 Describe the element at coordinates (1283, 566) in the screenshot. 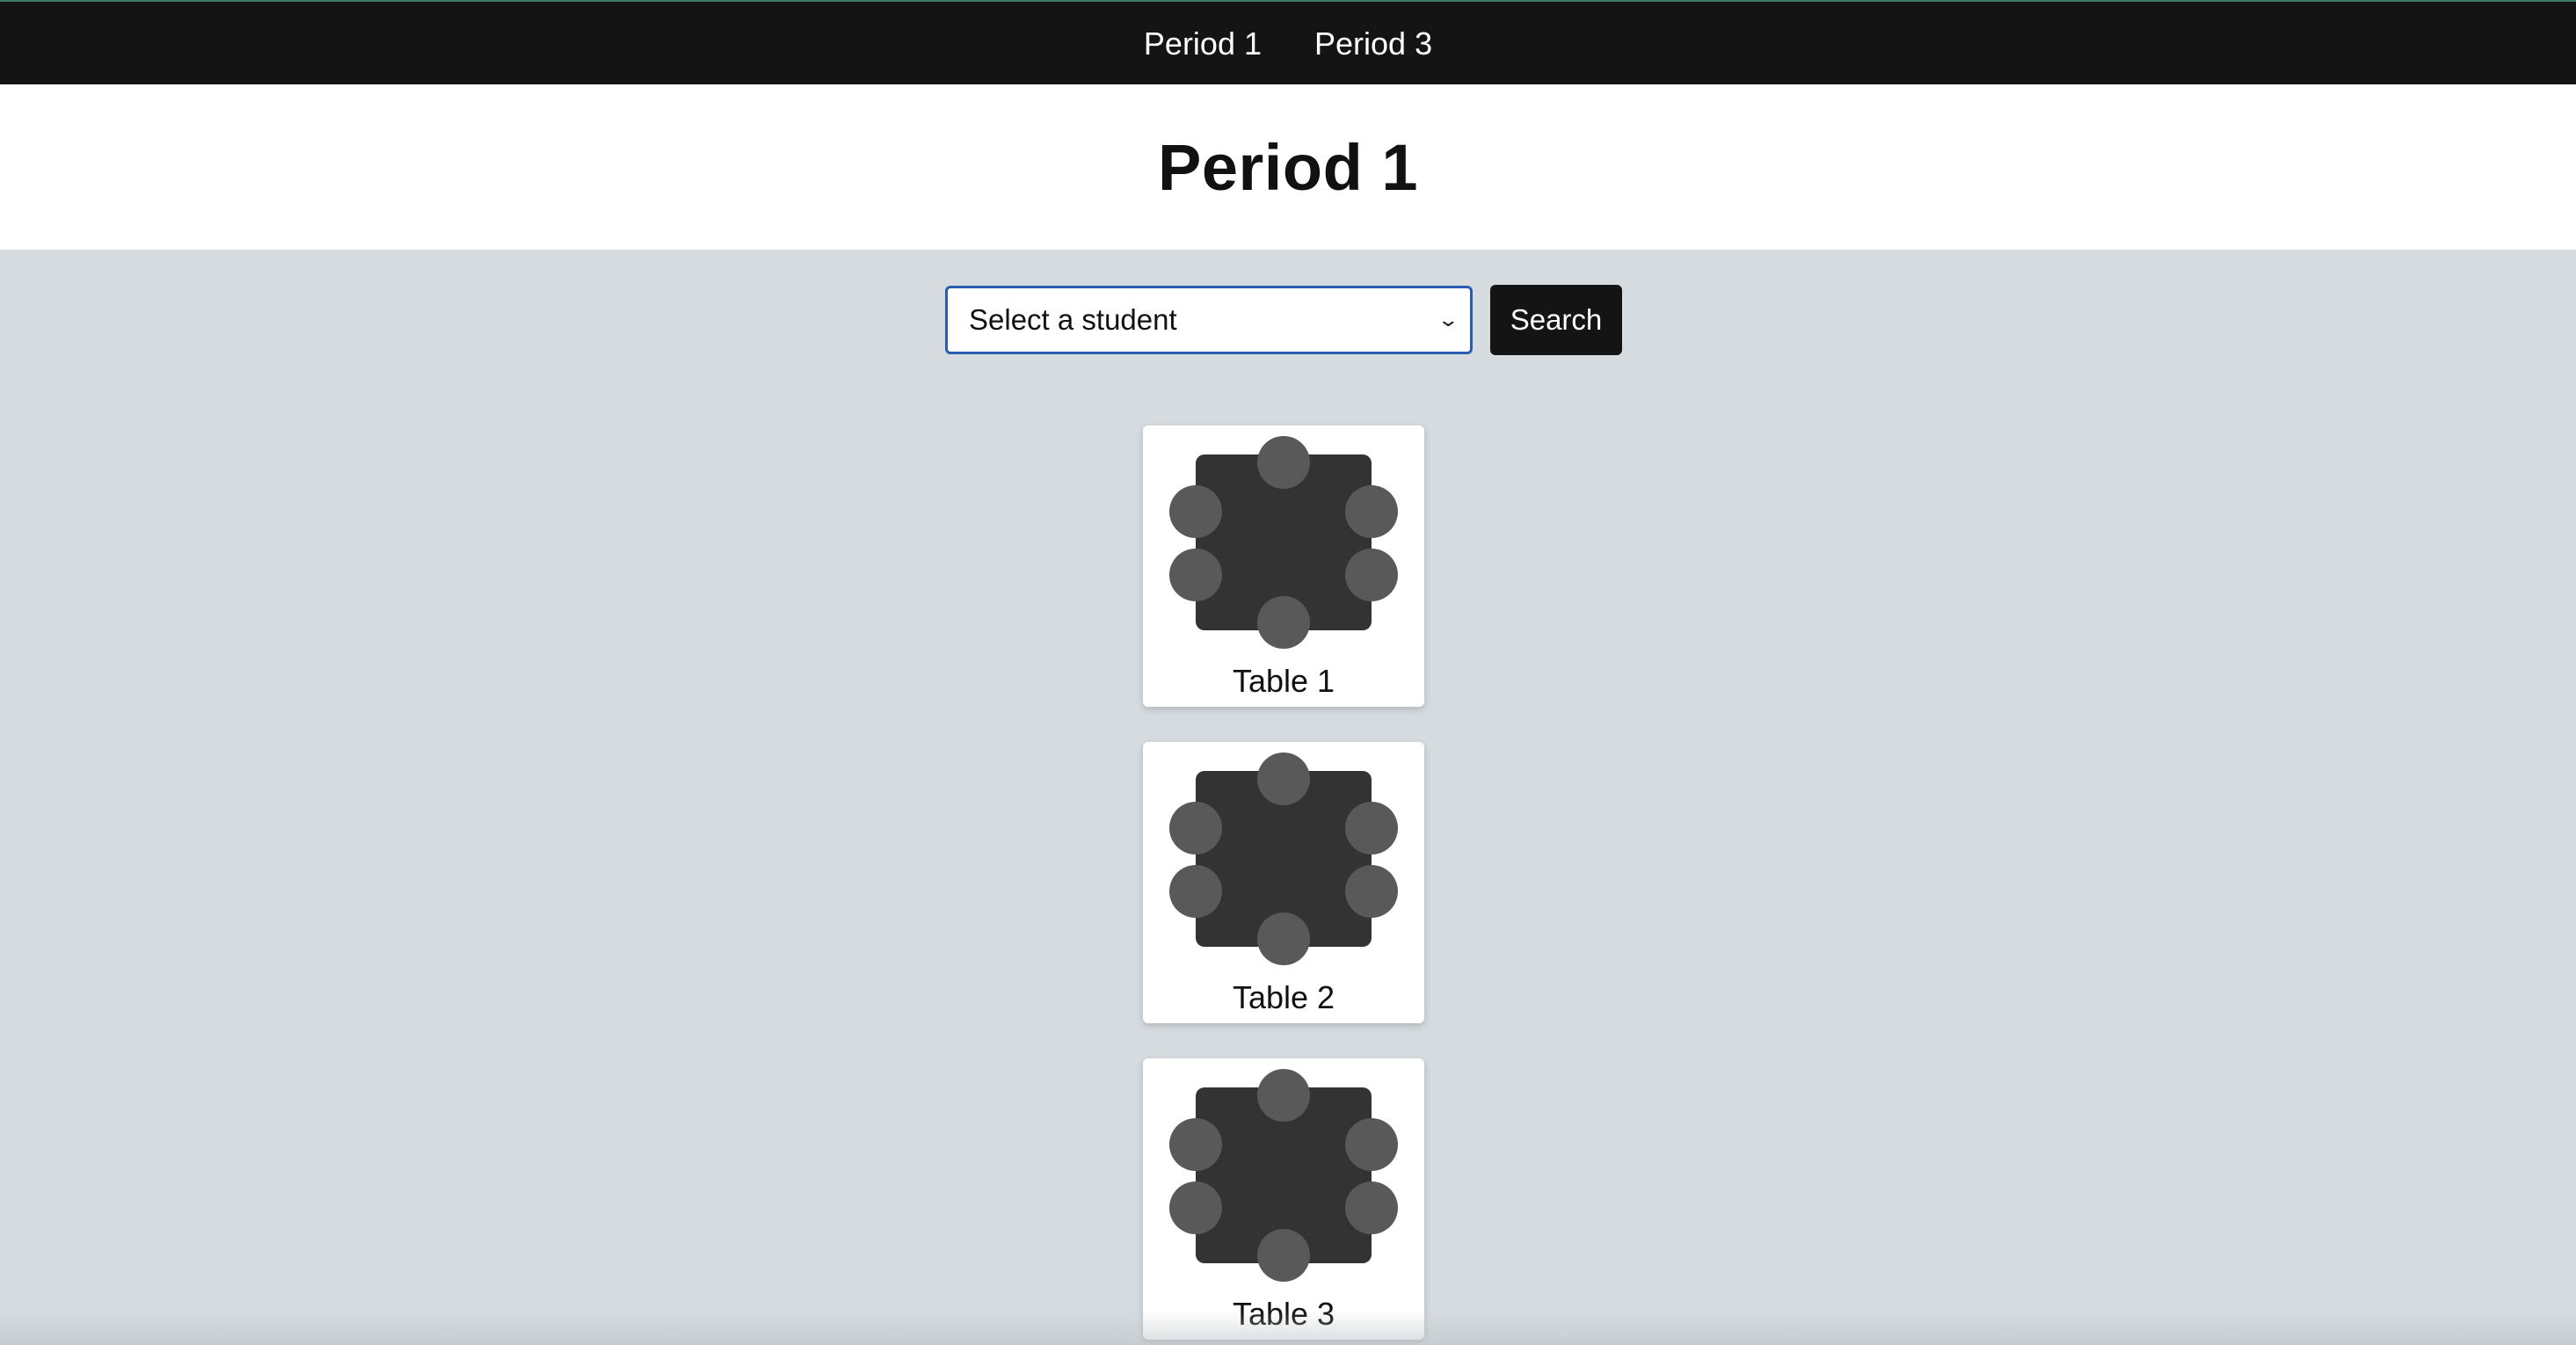

I see `table-card-1: Table 1` at that location.